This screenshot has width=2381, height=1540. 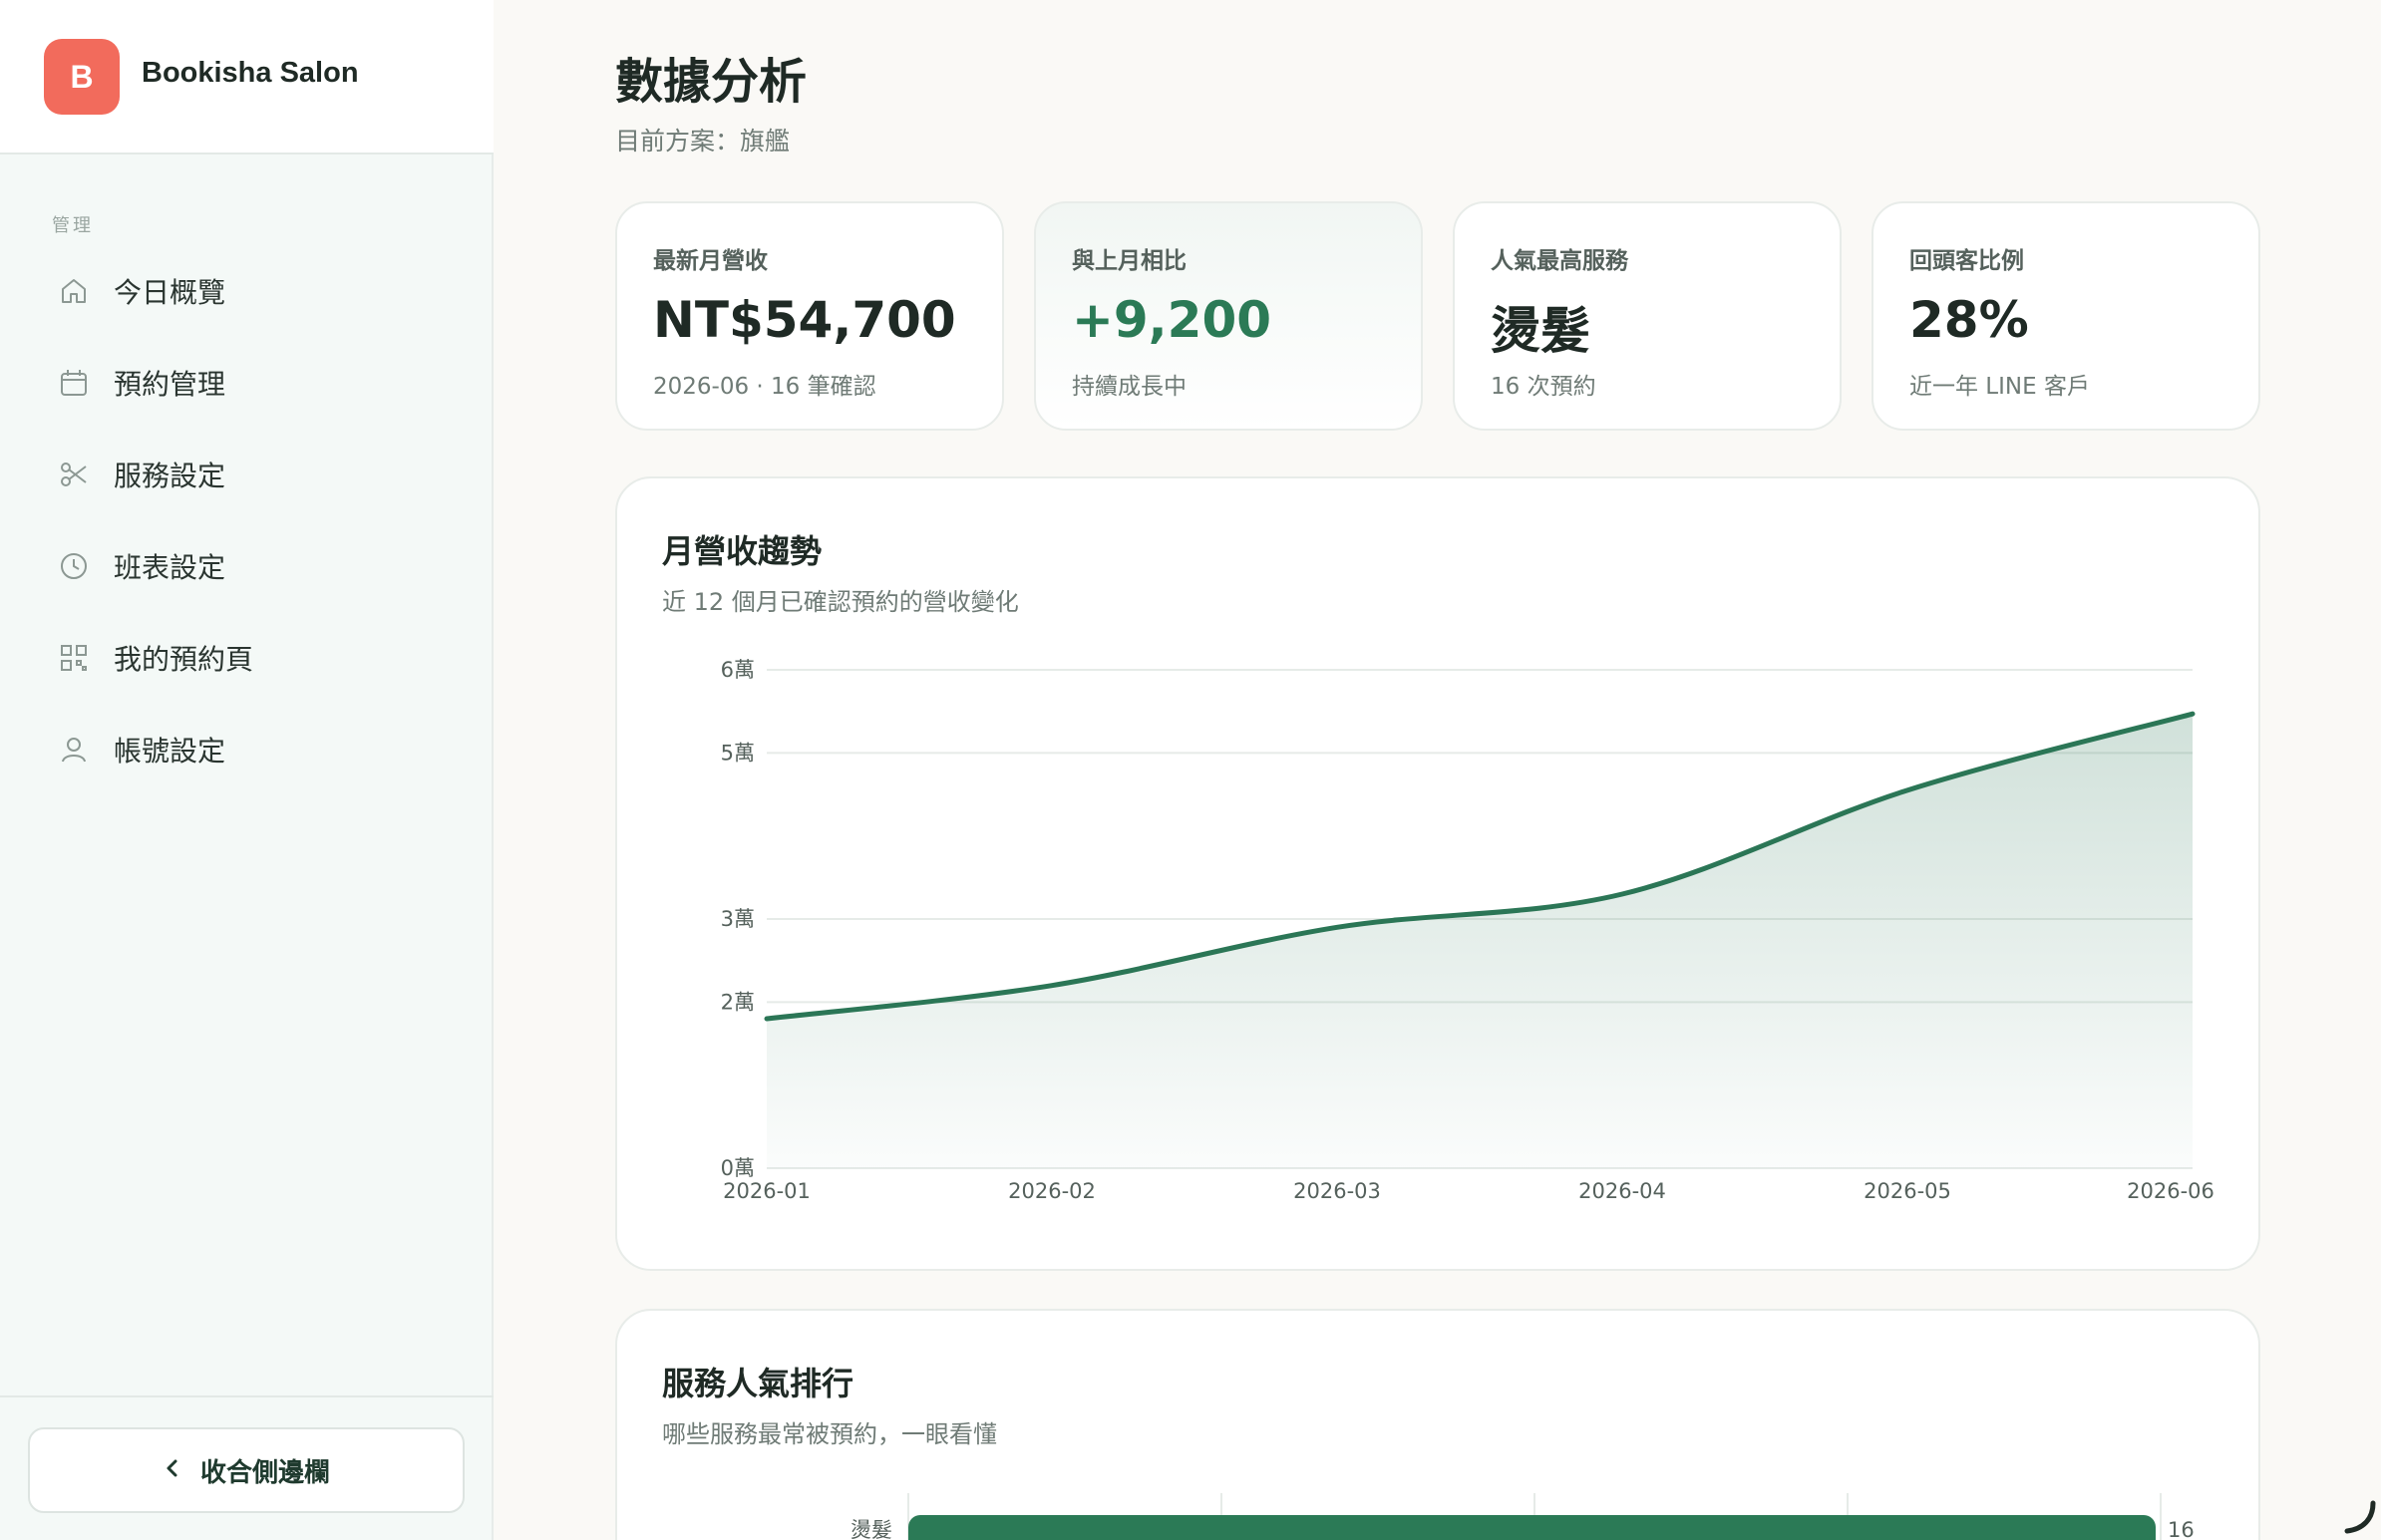 I want to click on bar-value-label: 16, so click(x=2181, y=1529).